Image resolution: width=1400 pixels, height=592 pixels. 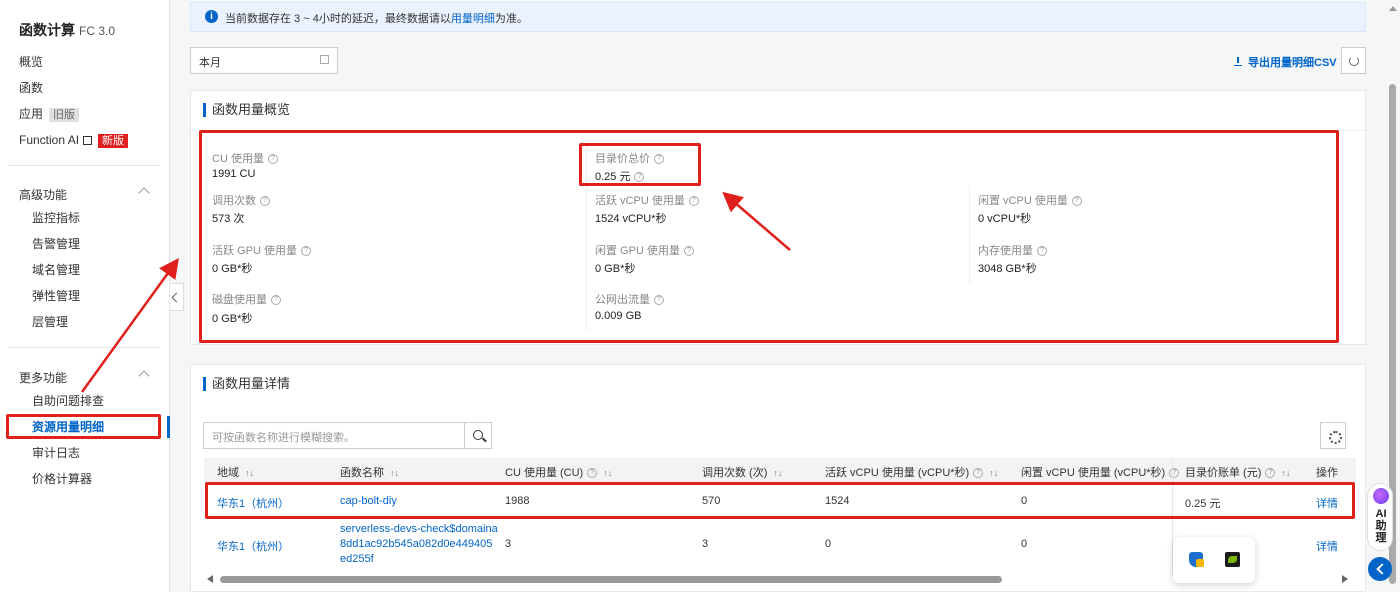 I want to click on row-function-name: serverless-devs-check$domaina, so click(x=419, y=529).